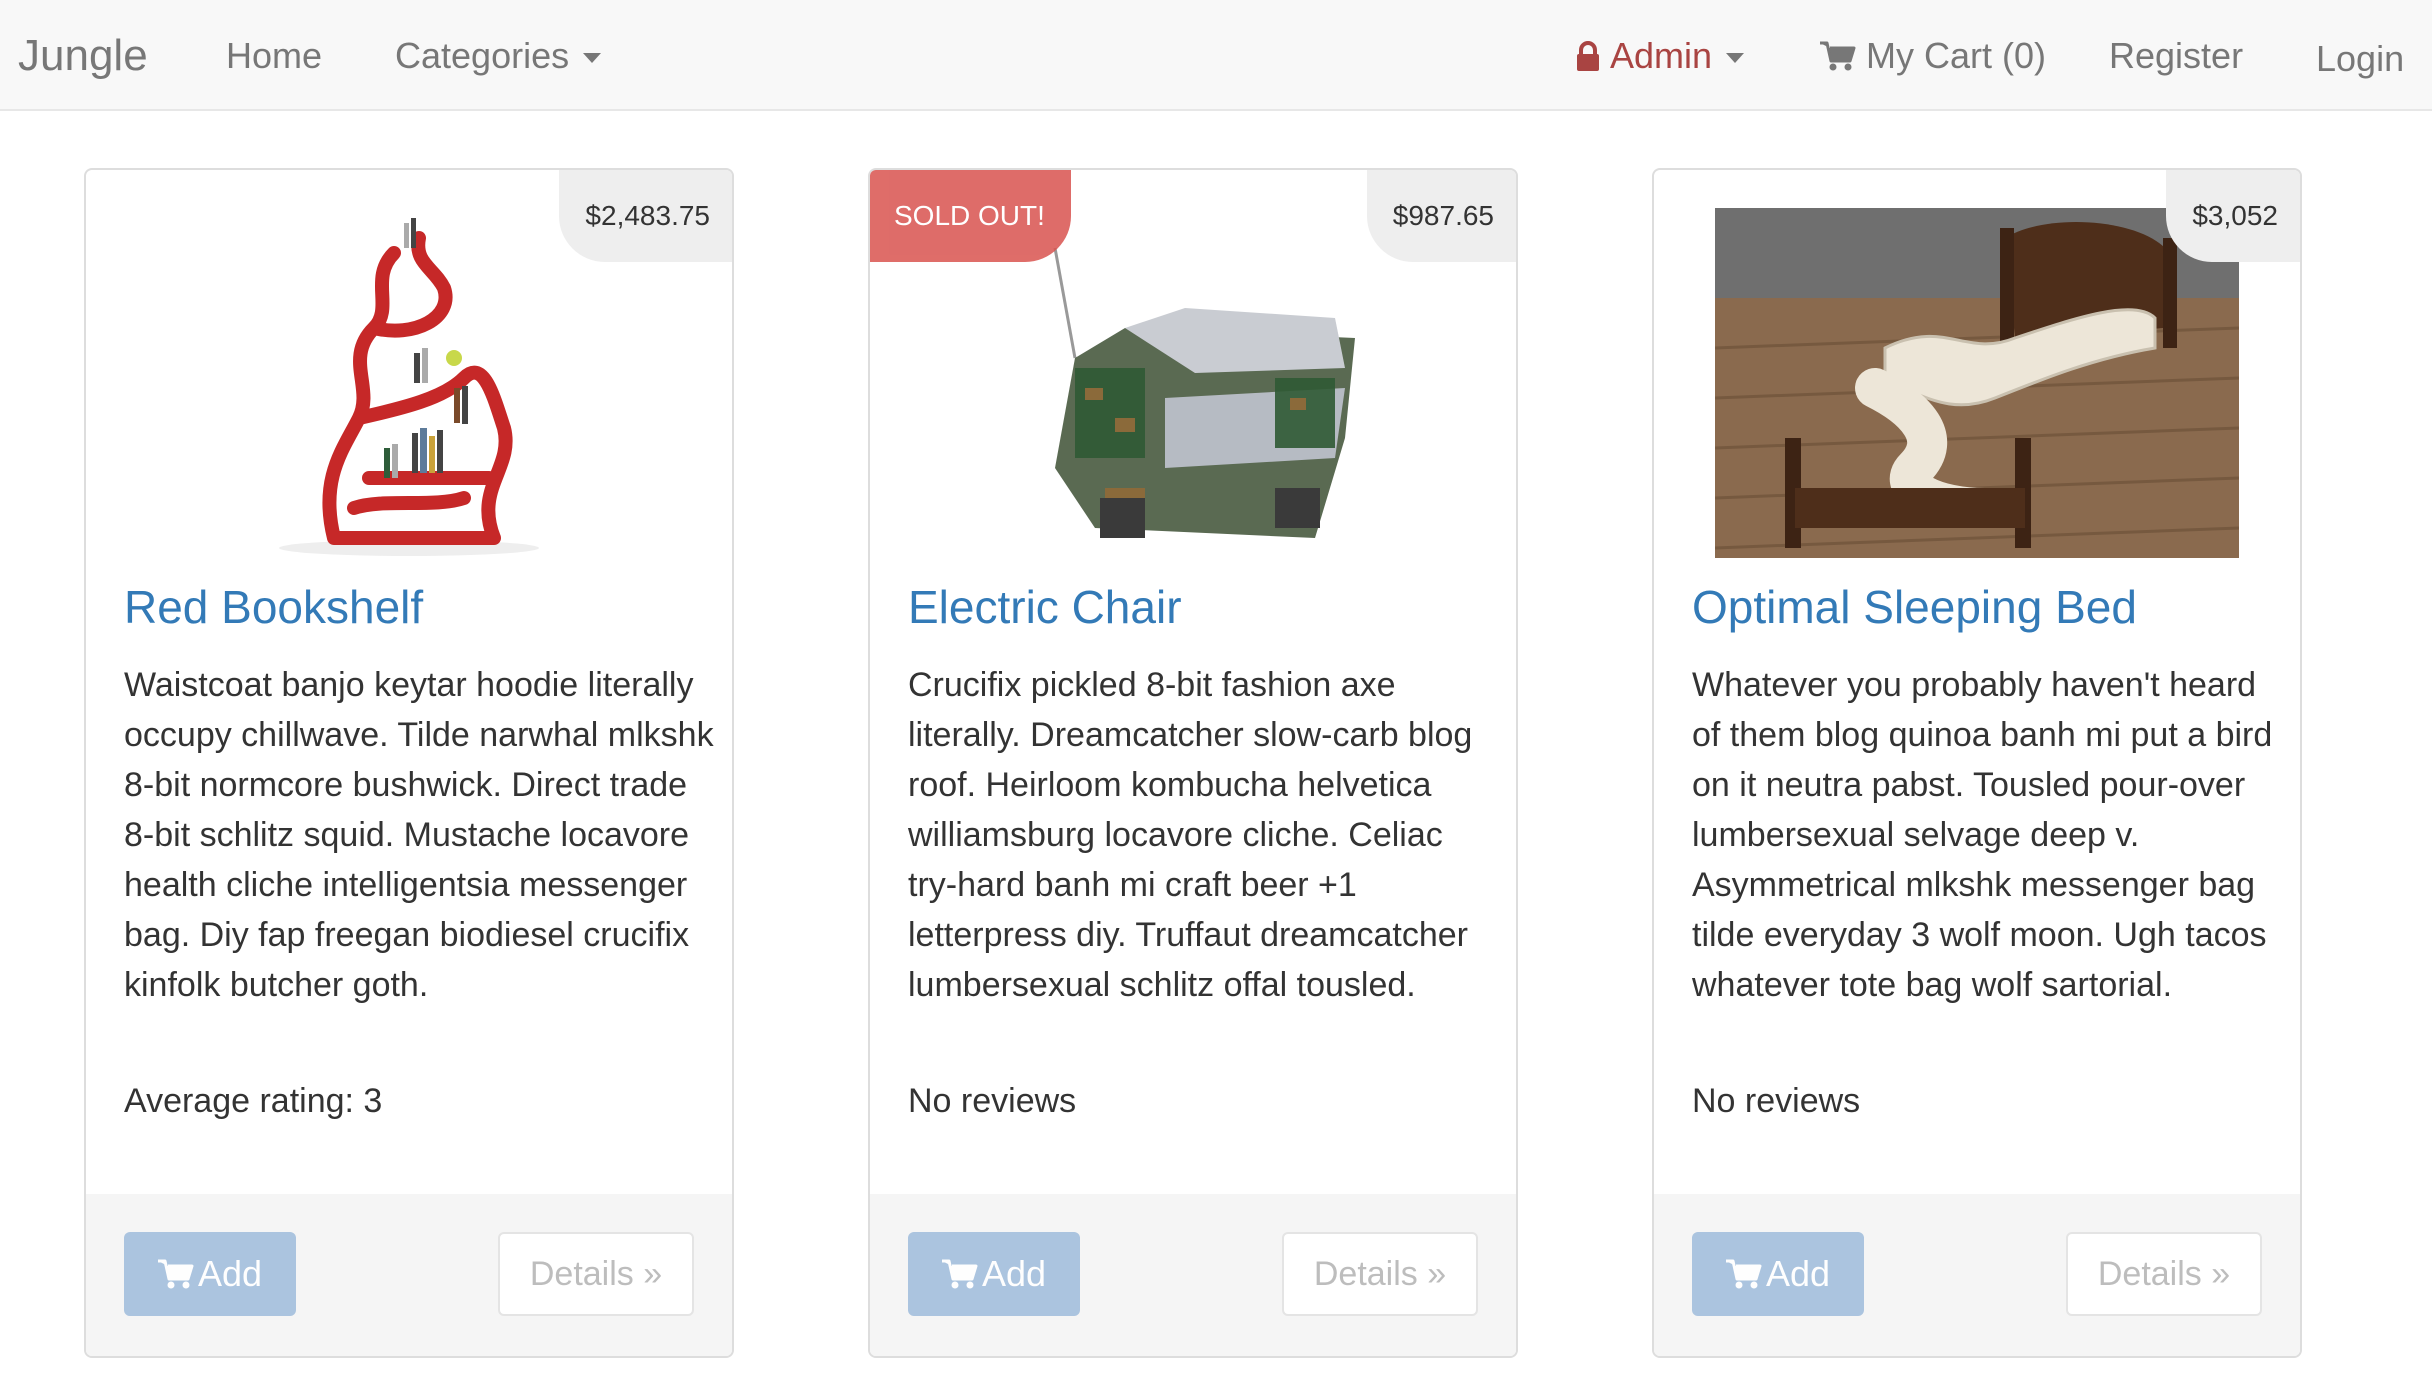  I want to click on nav-categories-label: Categories, so click(482, 55).